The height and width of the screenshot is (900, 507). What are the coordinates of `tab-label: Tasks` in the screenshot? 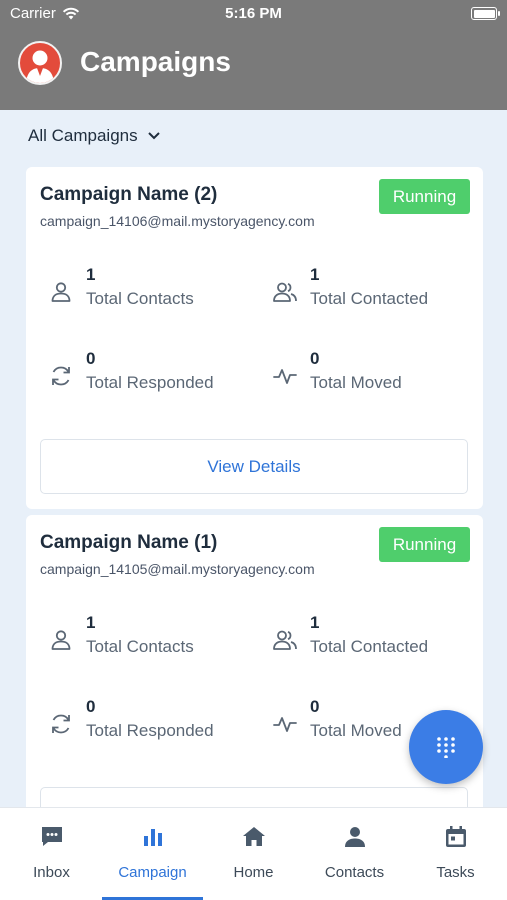 It's located at (455, 872).